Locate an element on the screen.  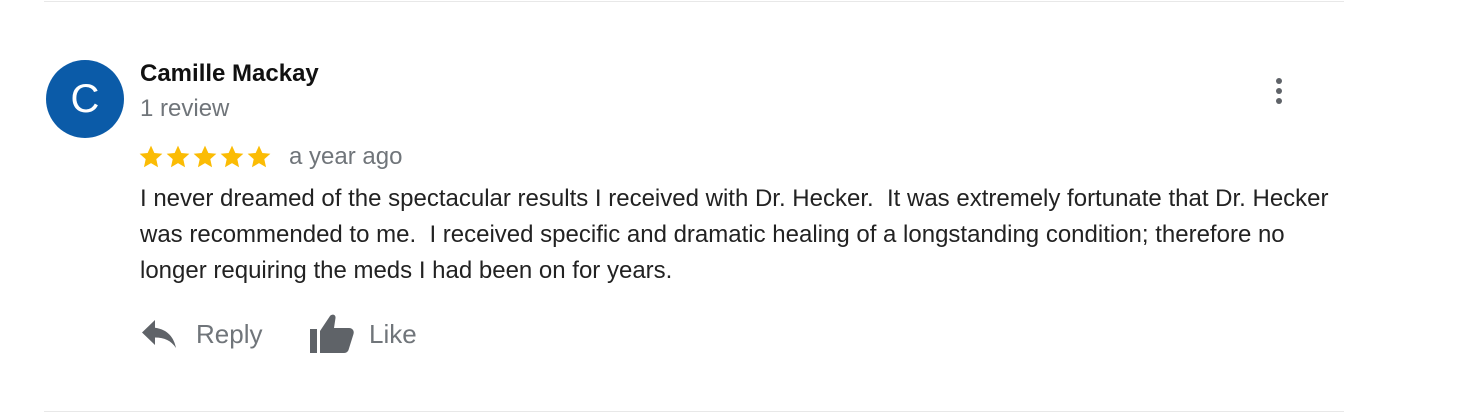
reply-button: Reply is located at coordinates (201, 334).